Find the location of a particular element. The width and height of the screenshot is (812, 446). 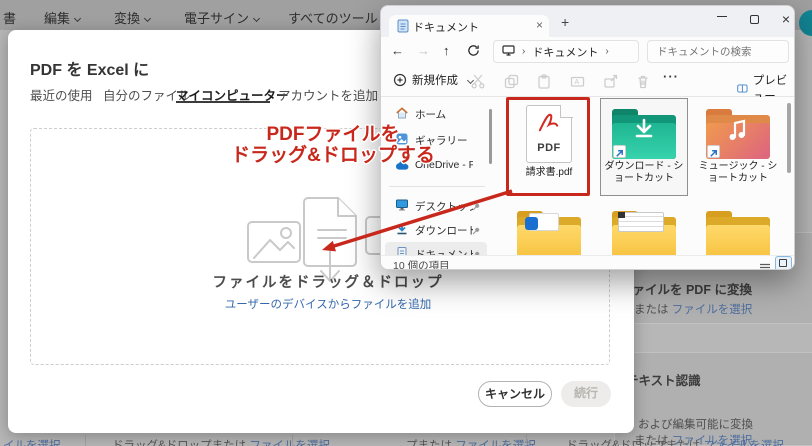

sidebar-item-desktop: デスクトップ is located at coordinates (436, 205).